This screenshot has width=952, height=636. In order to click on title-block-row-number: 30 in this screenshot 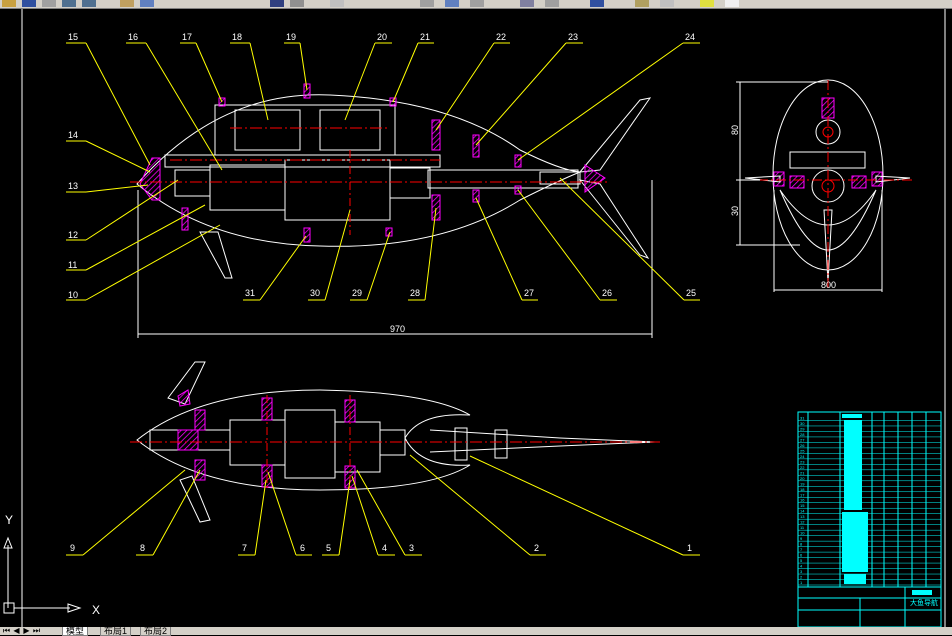, I will do `click(802, 423)`.